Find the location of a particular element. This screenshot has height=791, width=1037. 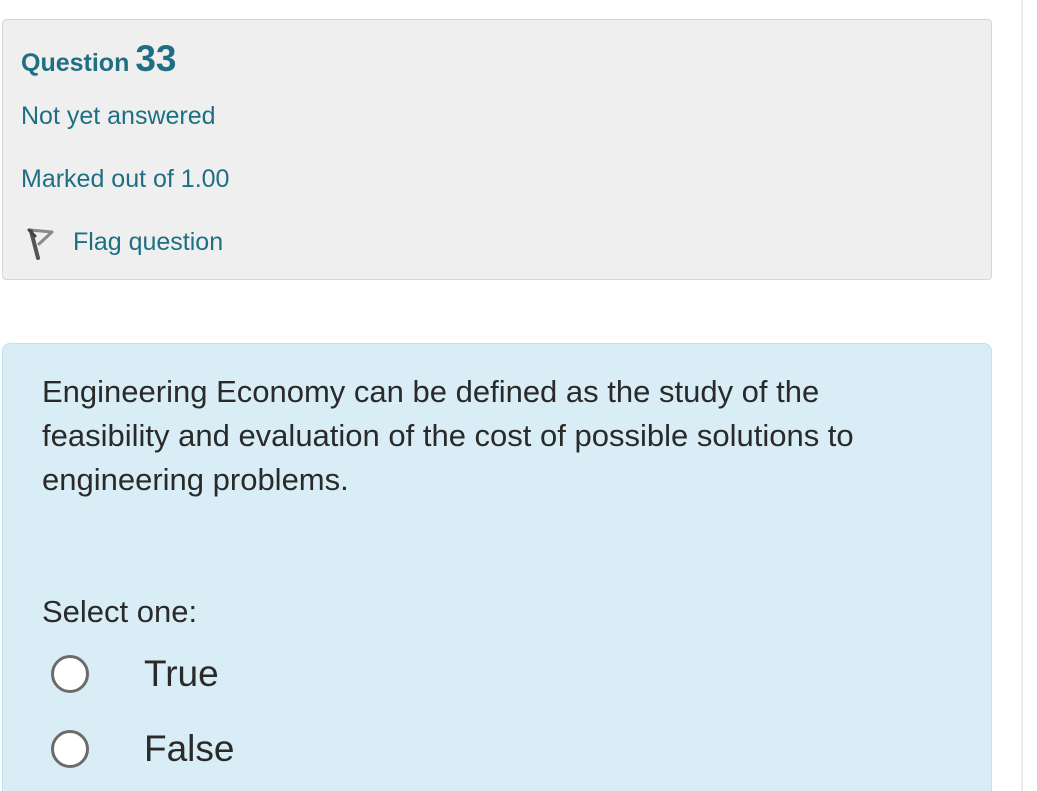

radio-true is located at coordinates (70, 674).